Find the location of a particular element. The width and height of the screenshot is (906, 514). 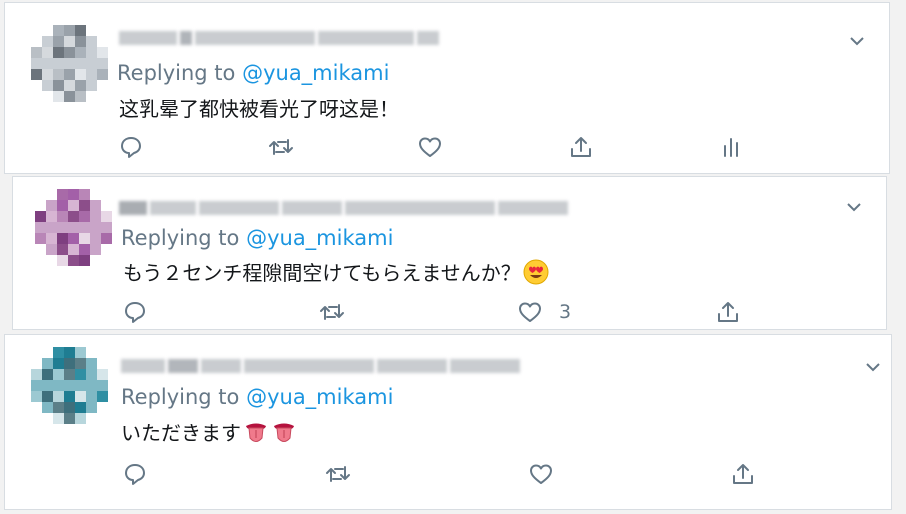

like-count: 3 is located at coordinates (565, 312).